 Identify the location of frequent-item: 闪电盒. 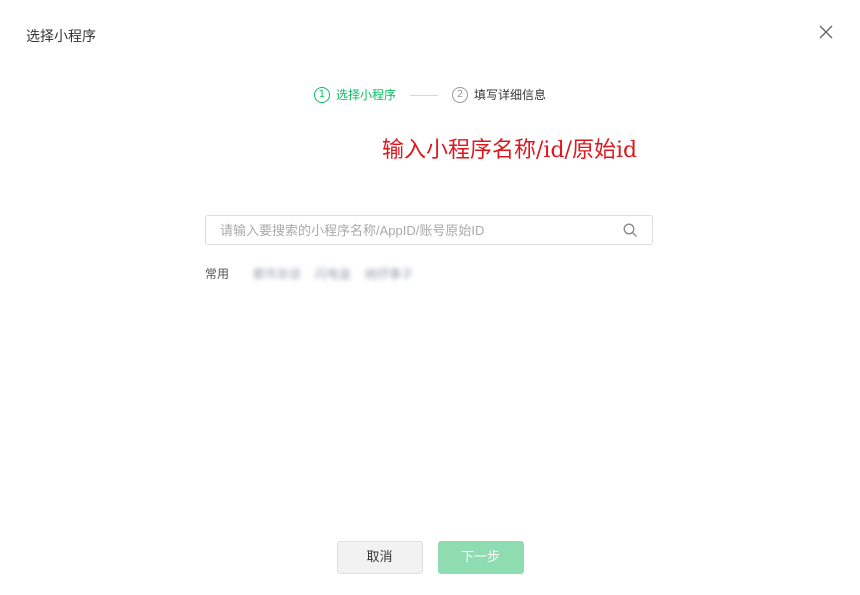
(333, 274).